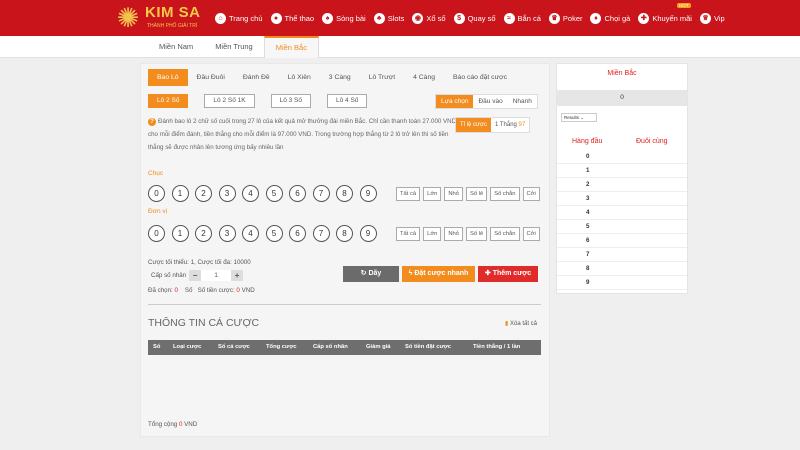 The image size is (800, 450). Describe the element at coordinates (176, 47) in the screenshot. I see `tab-mien-nam: Miền Nam` at that location.